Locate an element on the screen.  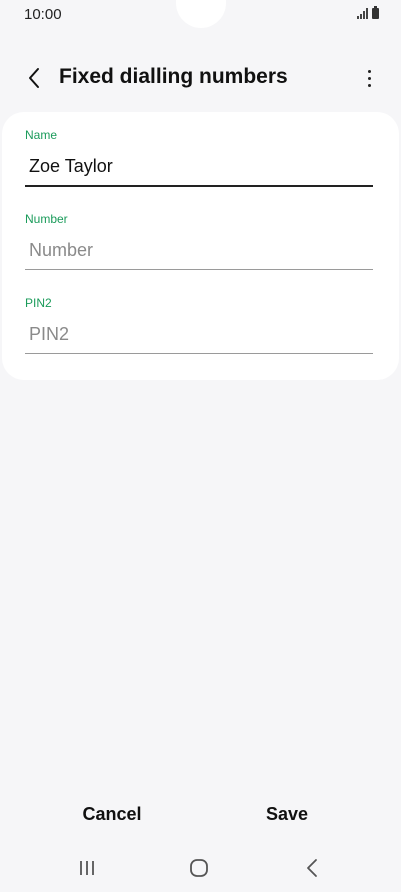
name-field is located at coordinates (199, 170).